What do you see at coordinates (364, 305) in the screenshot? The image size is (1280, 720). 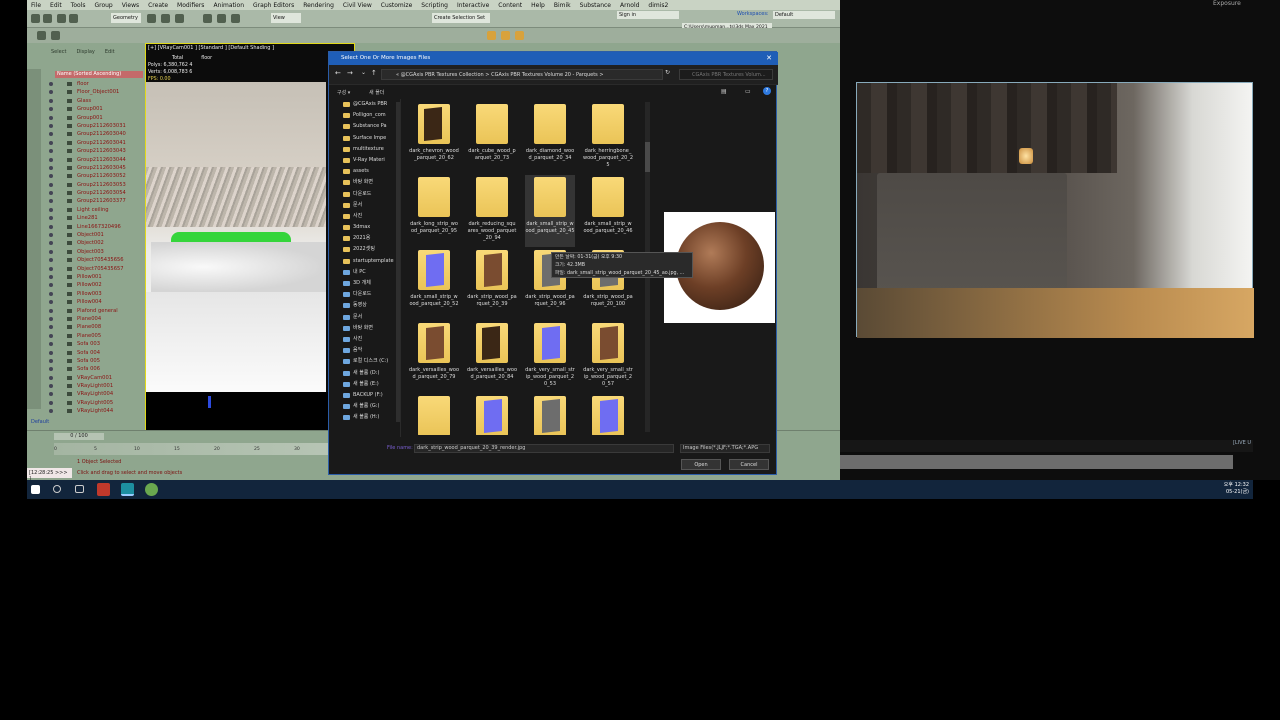 I see `nav-pane-drive: 동영상` at bounding box center [364, 305].